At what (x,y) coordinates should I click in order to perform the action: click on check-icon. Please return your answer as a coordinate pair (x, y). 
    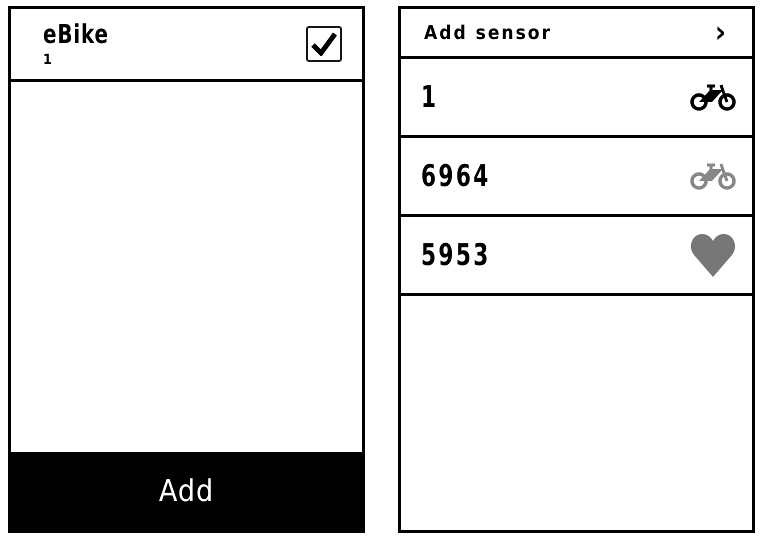
    Looking at the image, I should click on (324, 44).